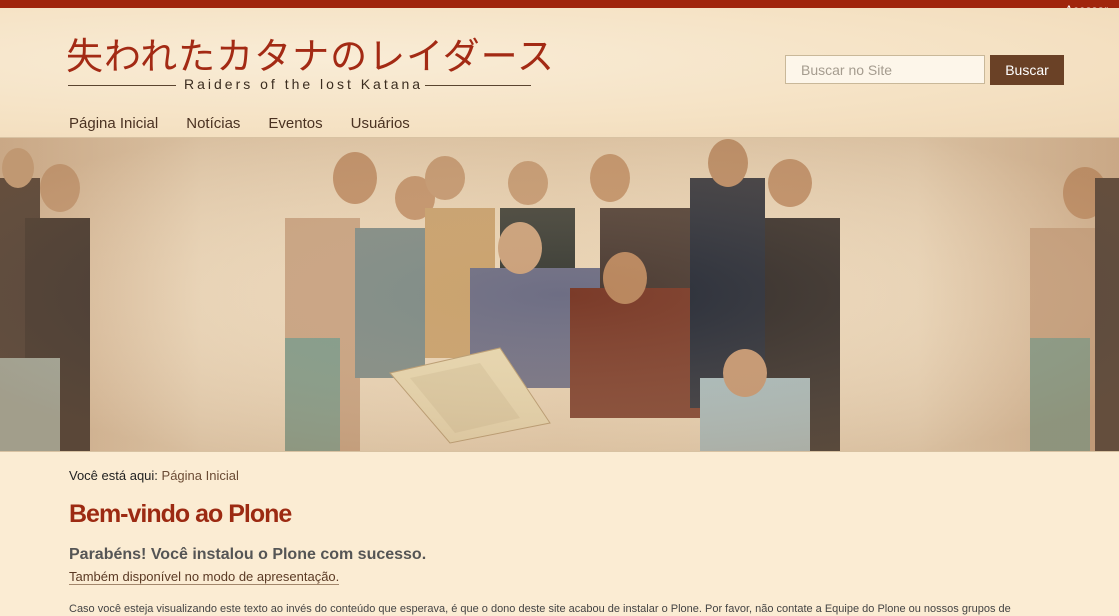 The width and height of the screenshot is (1119, 616). I want to click on logo-japanese-title: 失われたカタナのレイダース, so click(310, 53).